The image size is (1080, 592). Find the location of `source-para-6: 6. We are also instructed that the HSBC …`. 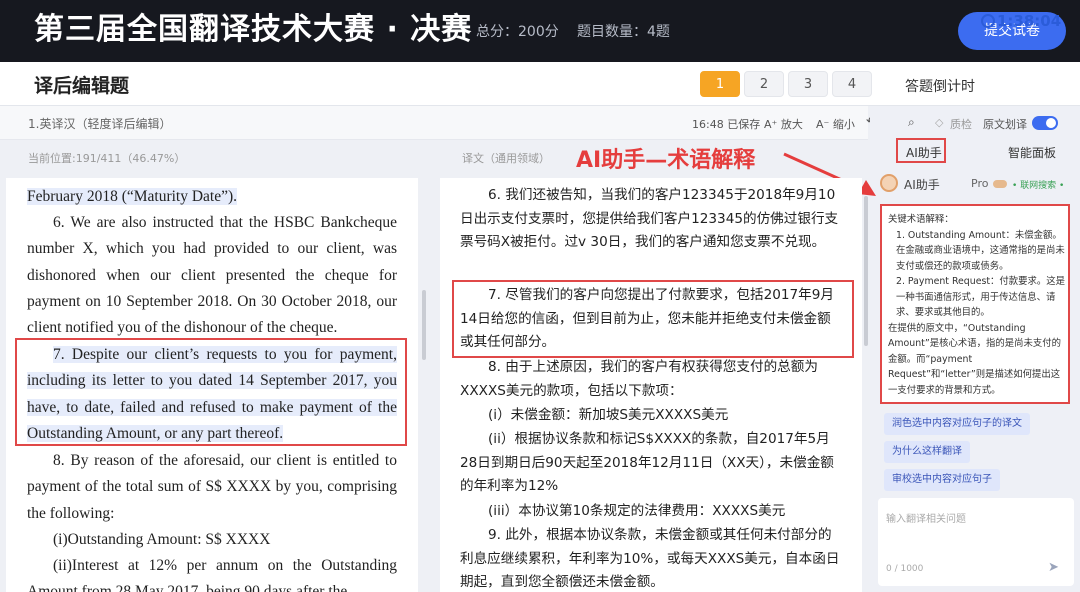

source-para-6: 6. We are also instructed that the HSBC … is located at coordinates (212, 275).